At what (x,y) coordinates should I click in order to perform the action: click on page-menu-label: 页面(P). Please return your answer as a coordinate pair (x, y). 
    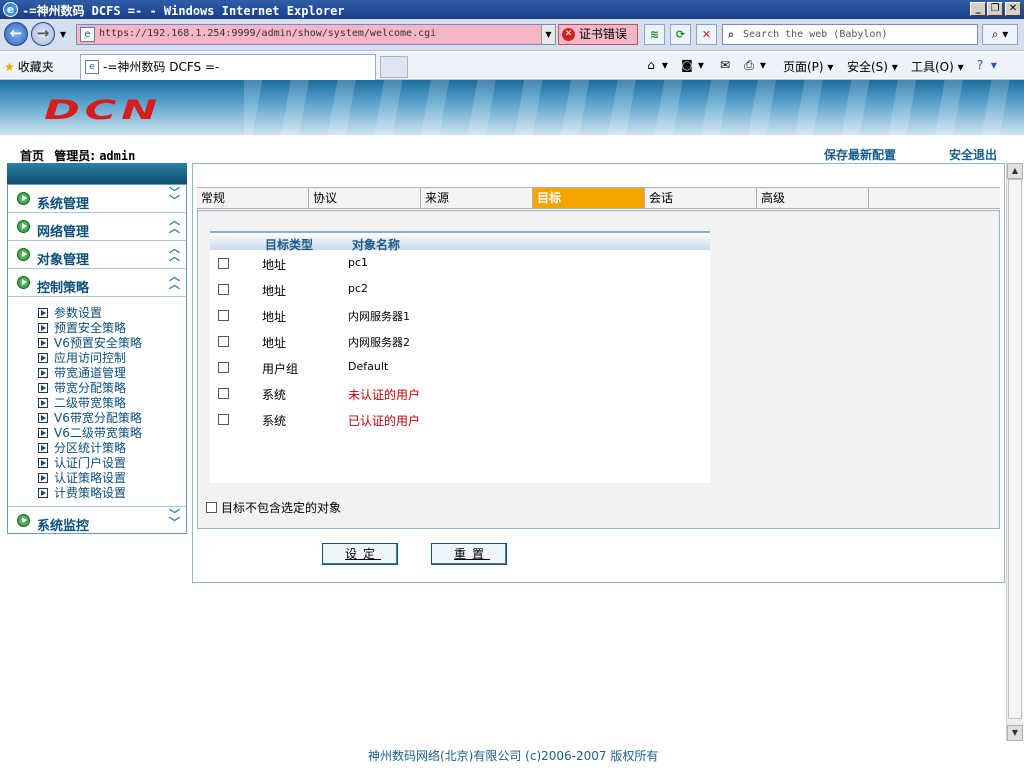
    Looking at the image, I should click on (803, 67).